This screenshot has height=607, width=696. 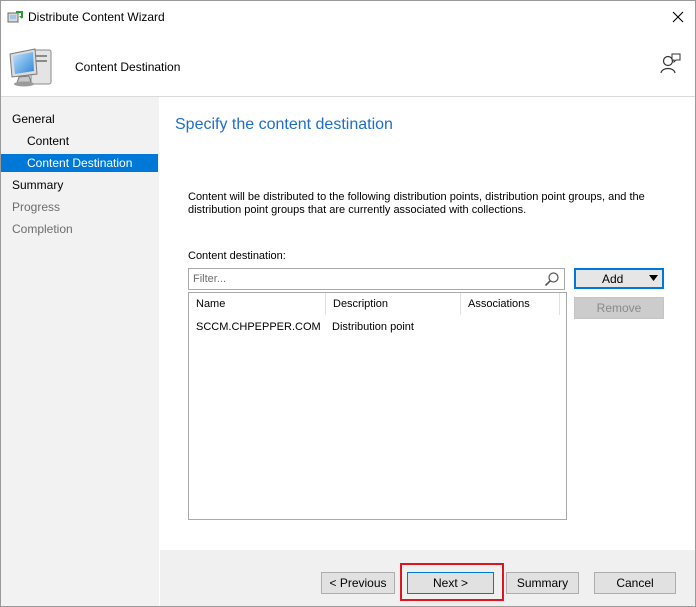 I want to click on cancel-button: Cancel, so click(x=635, y=583).